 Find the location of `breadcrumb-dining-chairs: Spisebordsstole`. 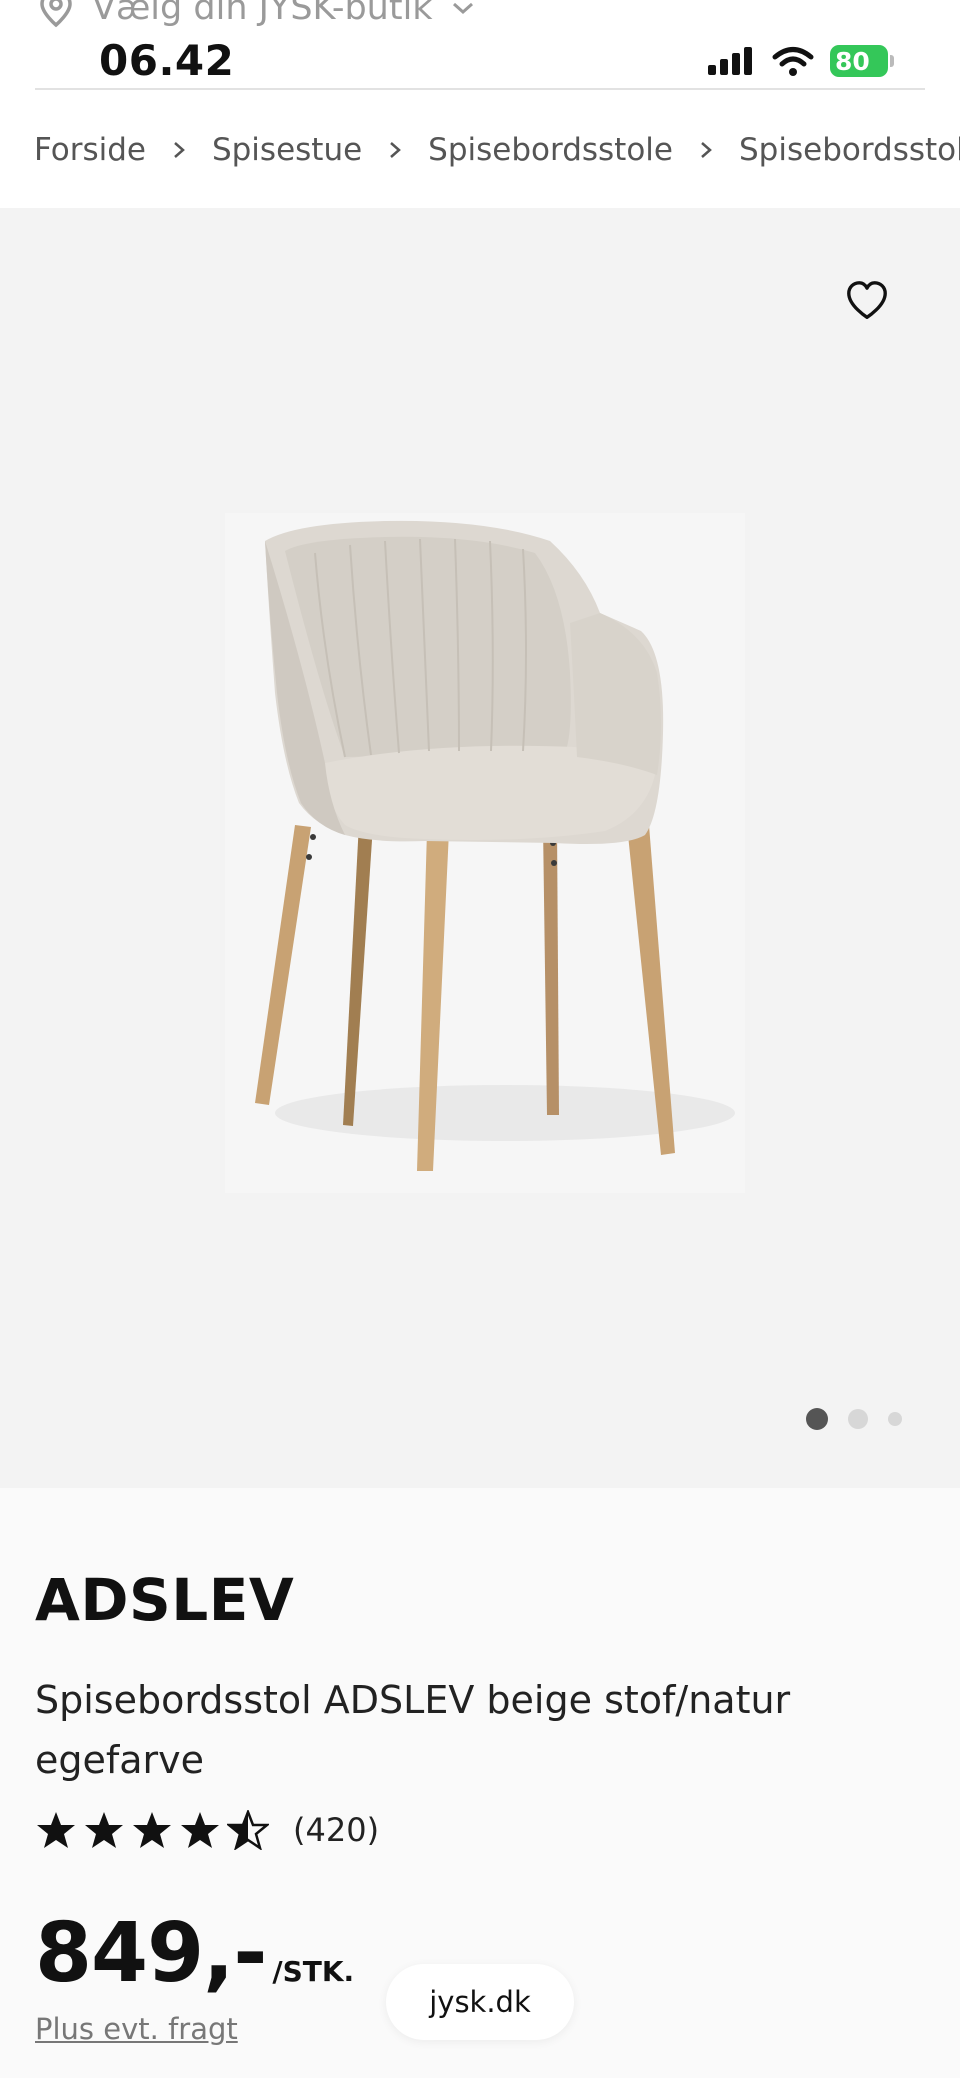

breadcrumb-dining-chairs: Spisebordsstole is located at coordinates (550, 150).